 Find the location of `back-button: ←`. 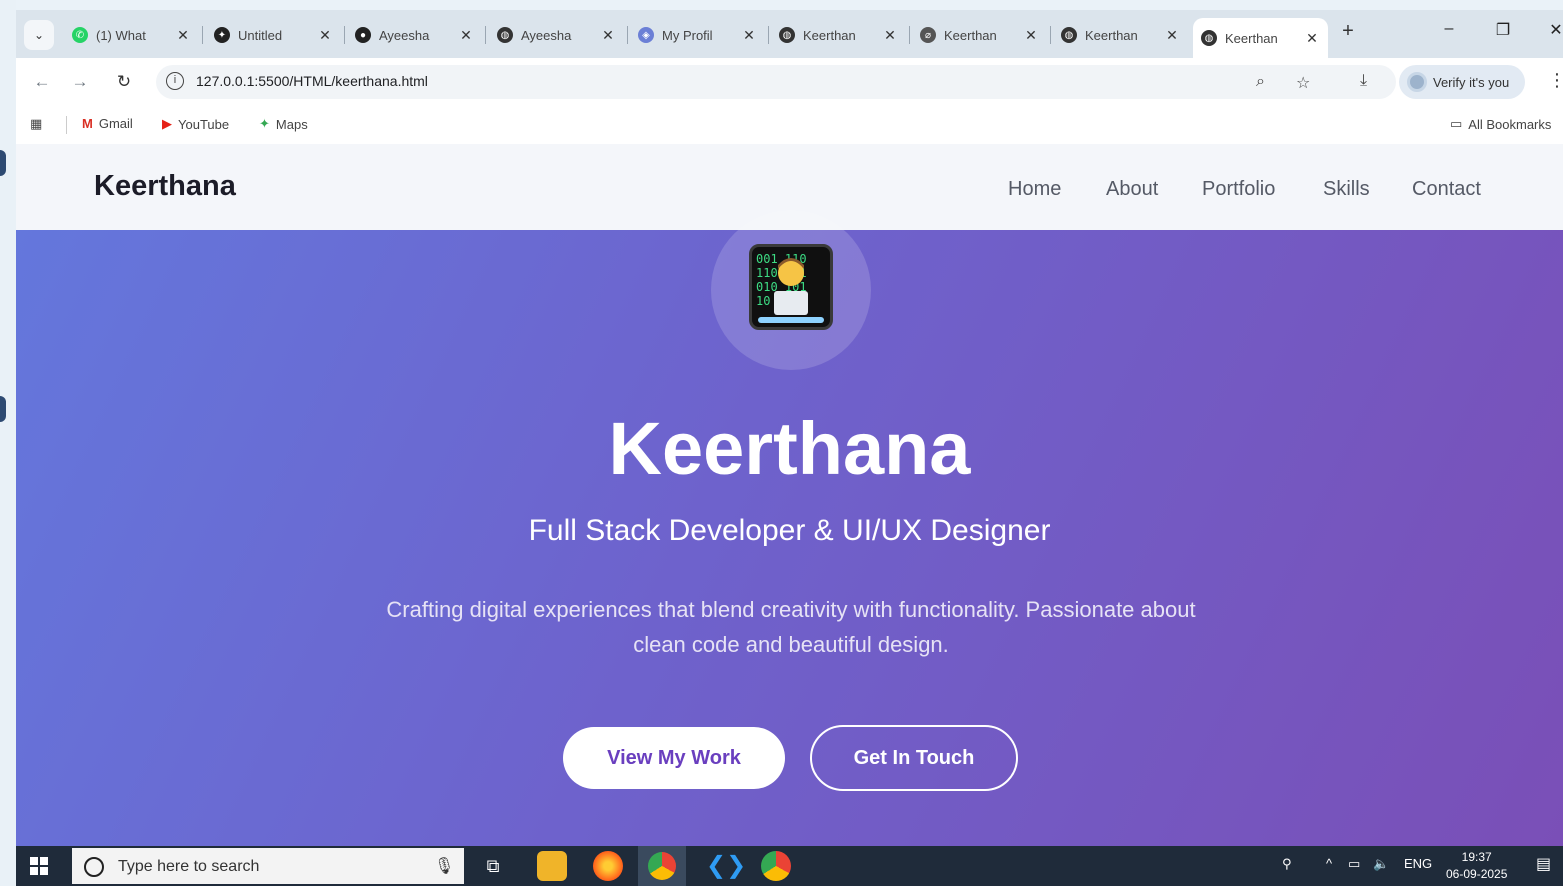

back-button: ← is located at coordinates (42, 82).